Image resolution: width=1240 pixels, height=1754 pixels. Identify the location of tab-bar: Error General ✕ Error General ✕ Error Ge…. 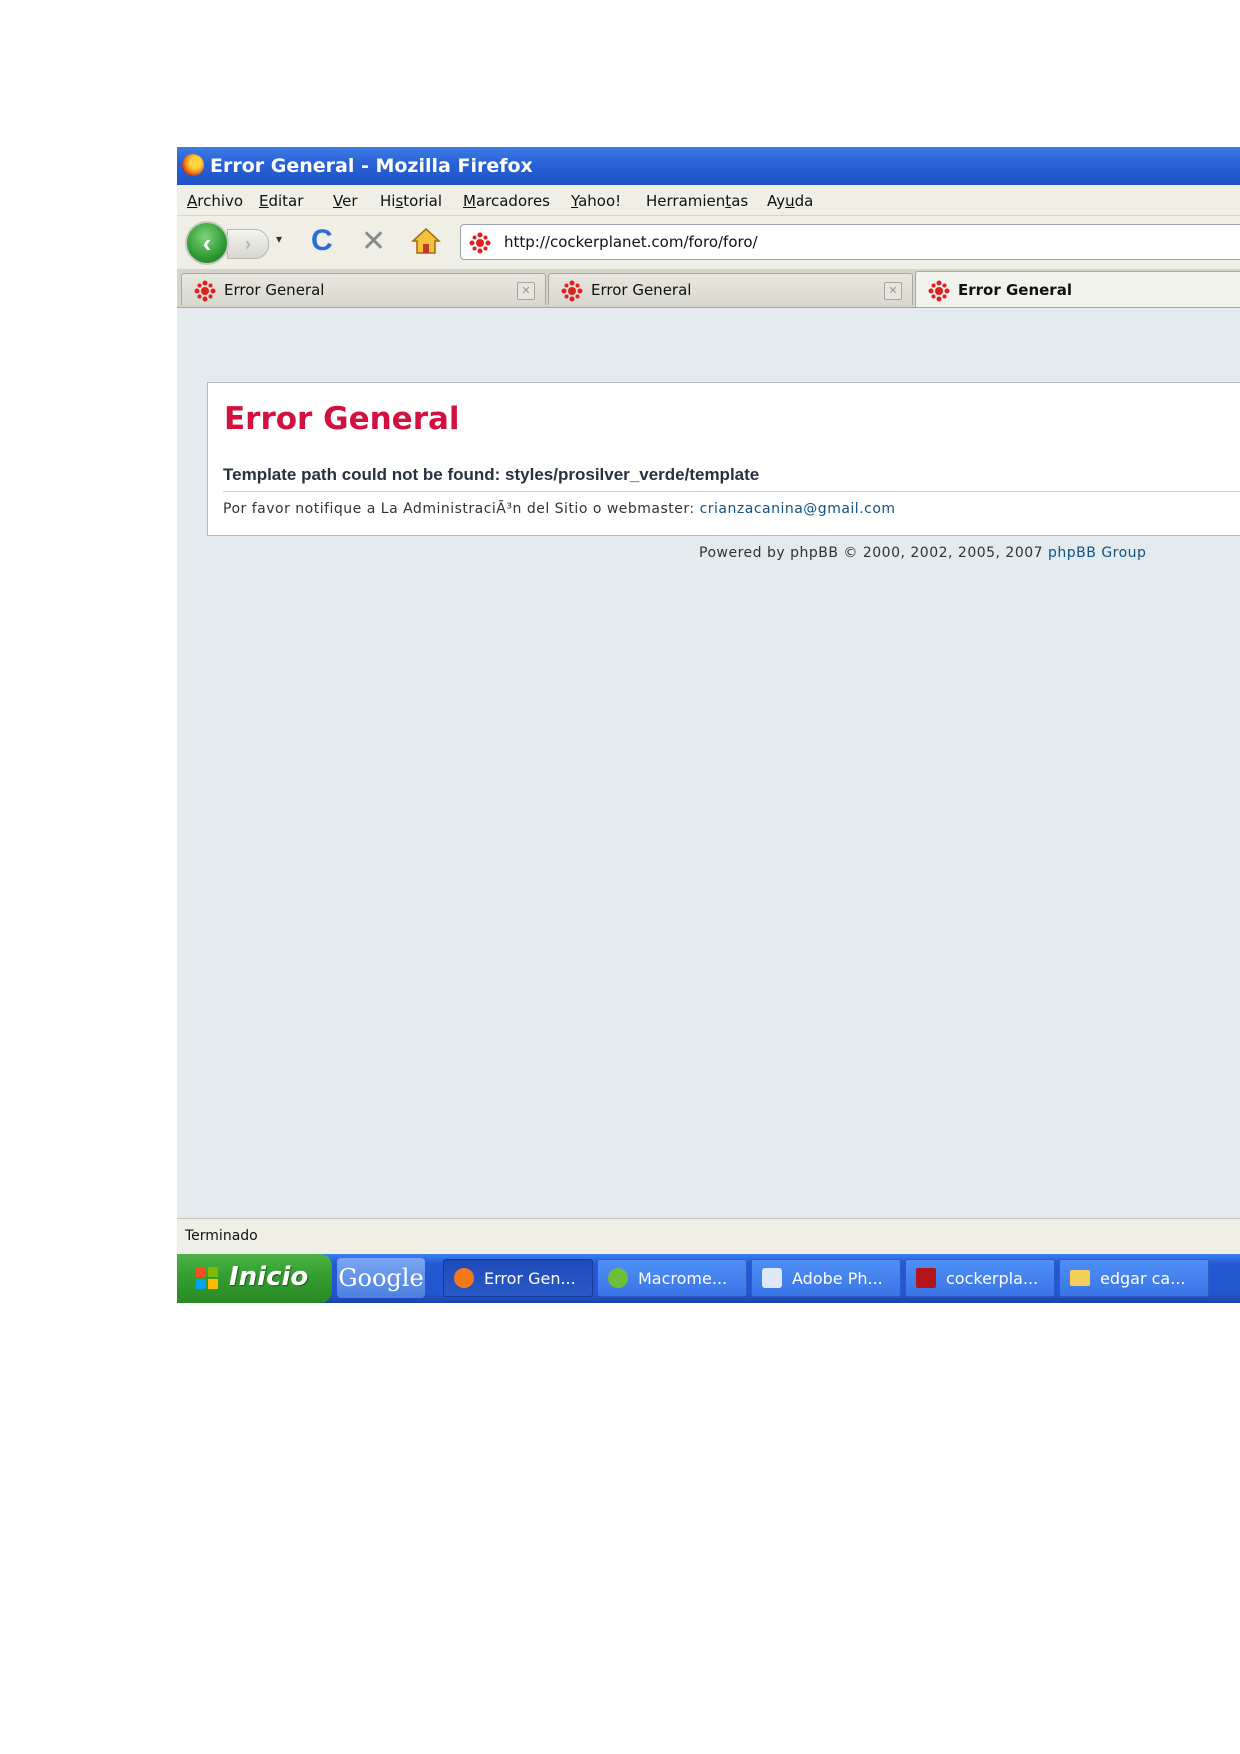
(708, 288).